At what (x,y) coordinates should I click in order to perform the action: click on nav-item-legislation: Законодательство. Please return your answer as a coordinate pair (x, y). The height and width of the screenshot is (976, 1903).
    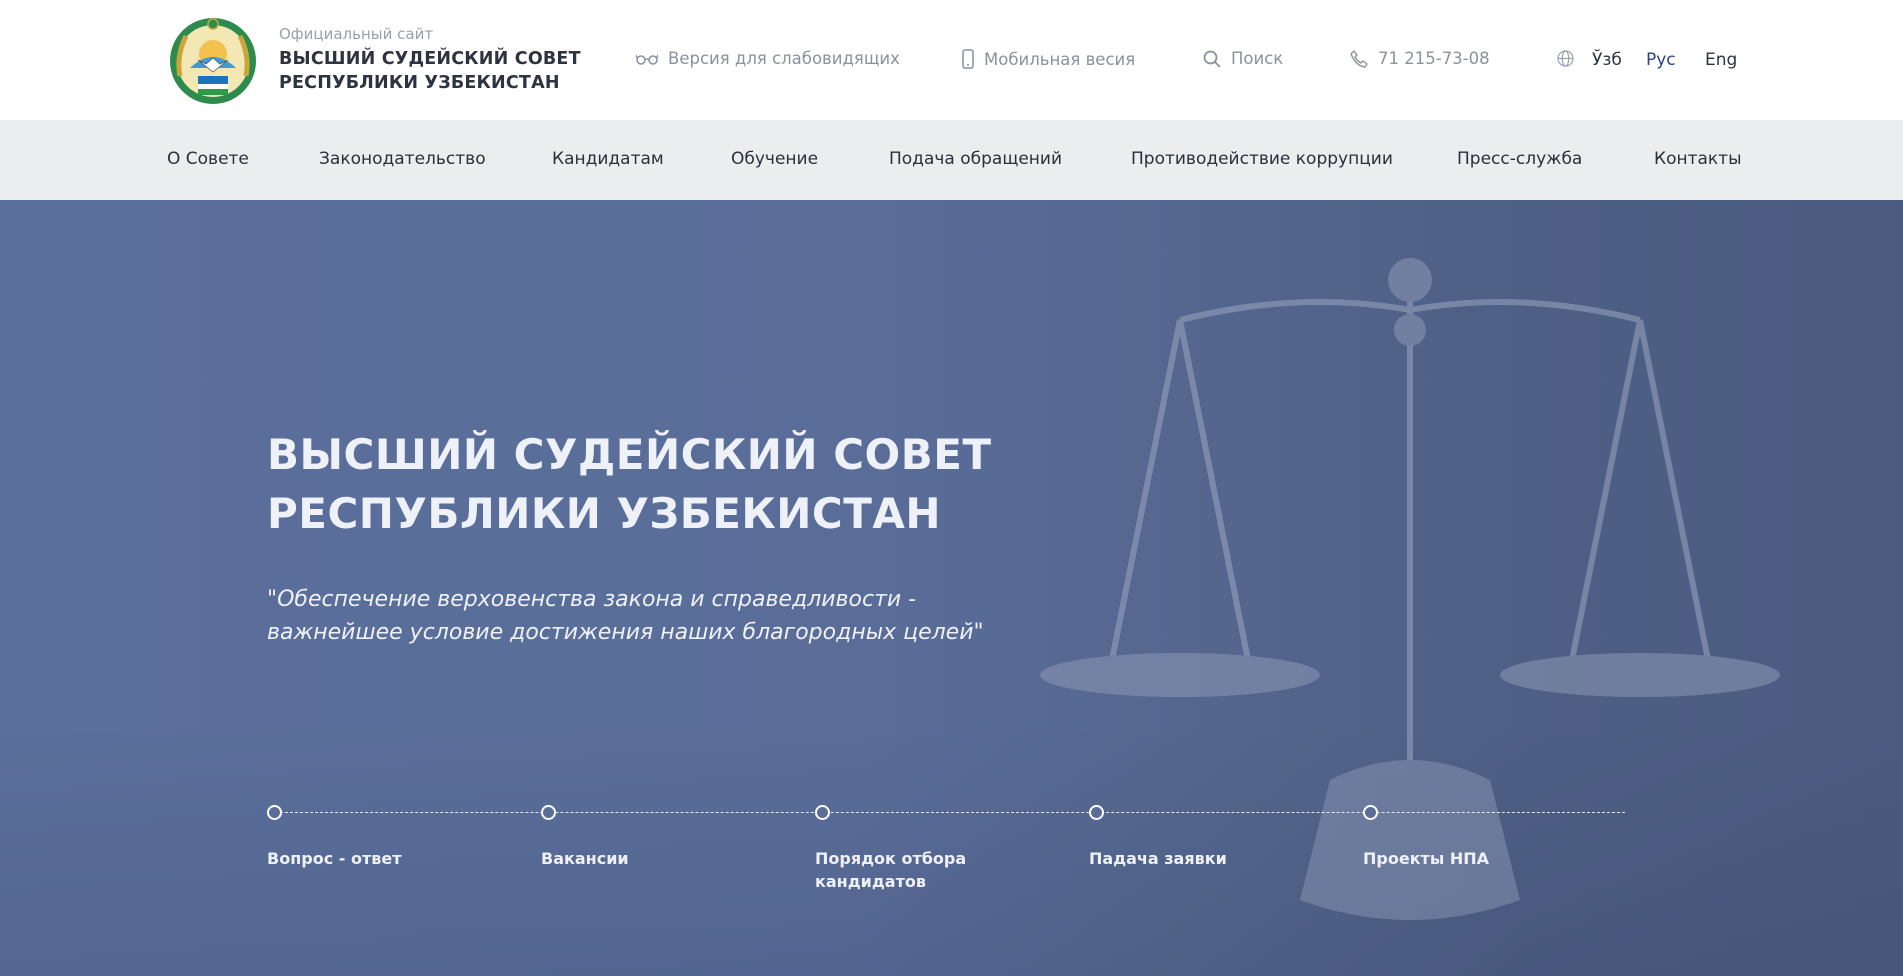
    Looking at the image, I should click on (402, 159).